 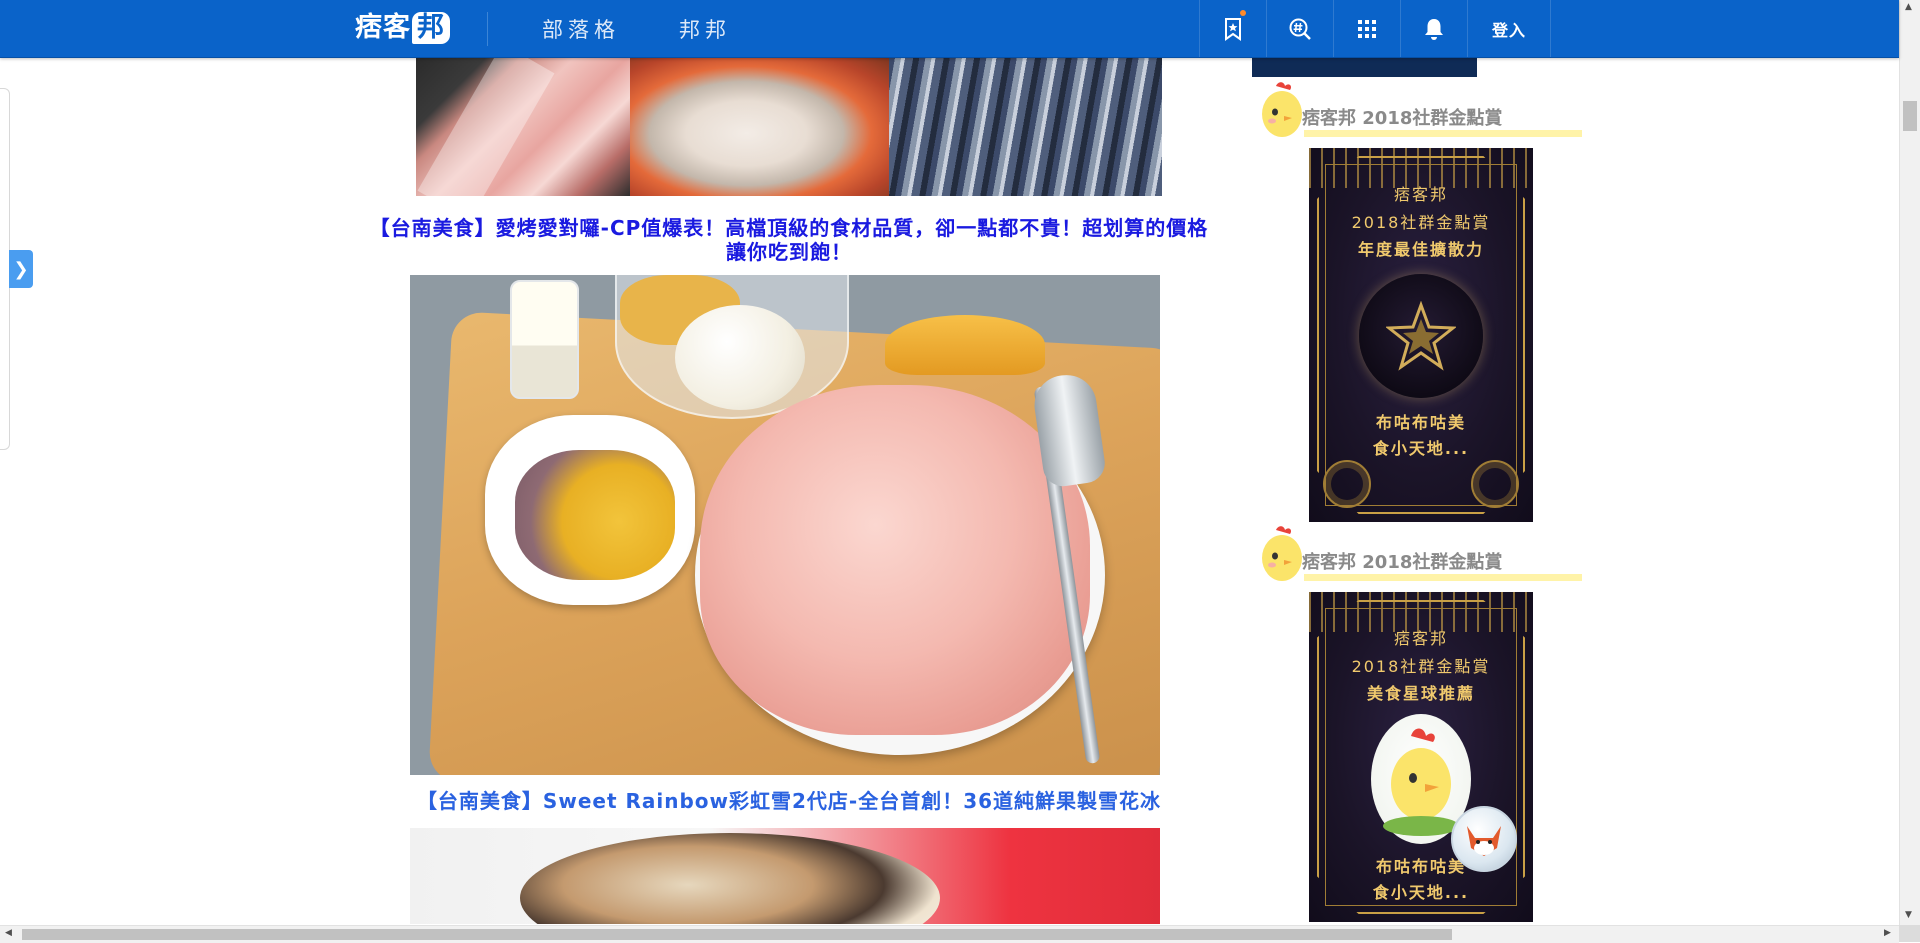 I want to click on thumbnail-pork-slices, so click(x=523, y=126).